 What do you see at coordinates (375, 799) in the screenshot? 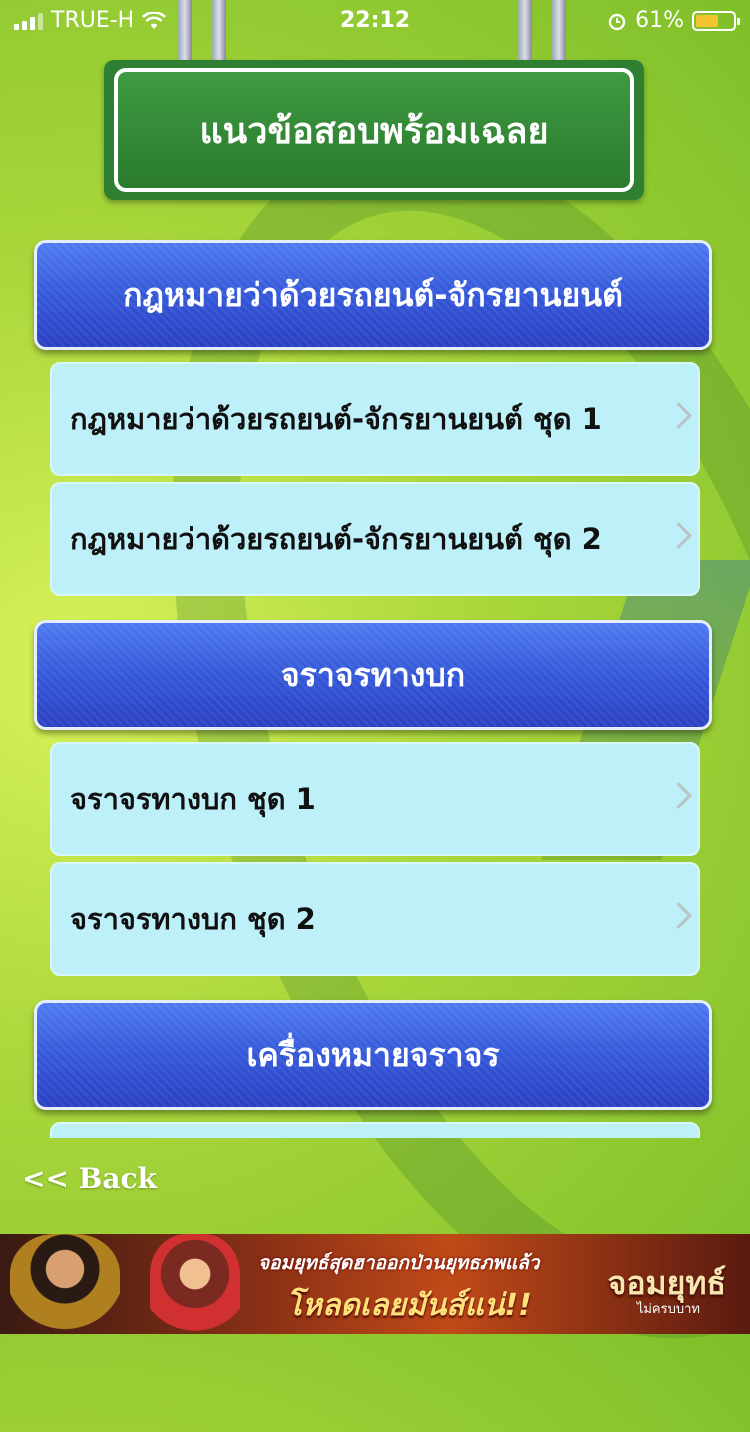
I see `list-item-land-traffic-set-1: จราจรทางบก ชุด 1` at bounding box center [375, 799].